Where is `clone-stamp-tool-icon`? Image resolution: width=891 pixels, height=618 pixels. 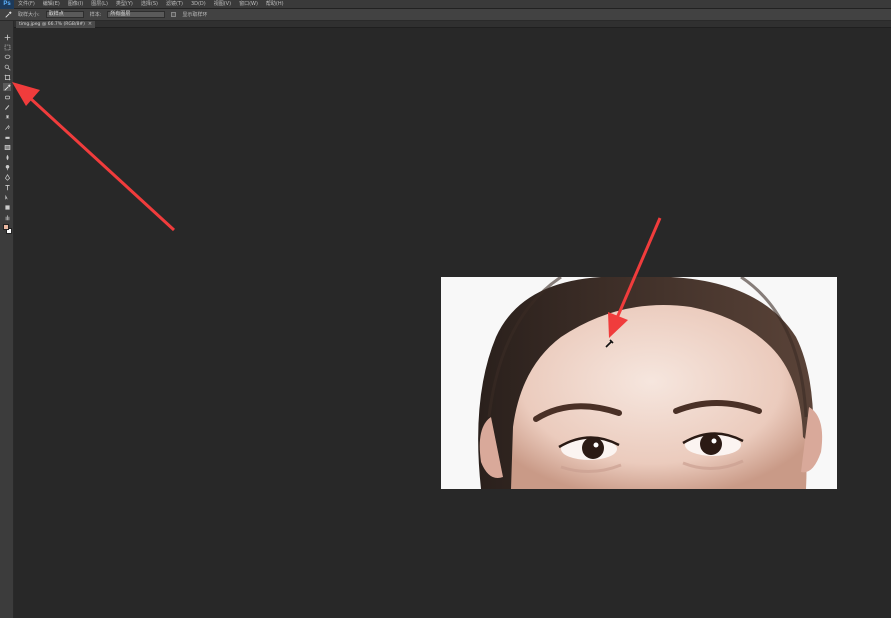 clone-stamp-tool-icon is located at coordinates (7, 117).